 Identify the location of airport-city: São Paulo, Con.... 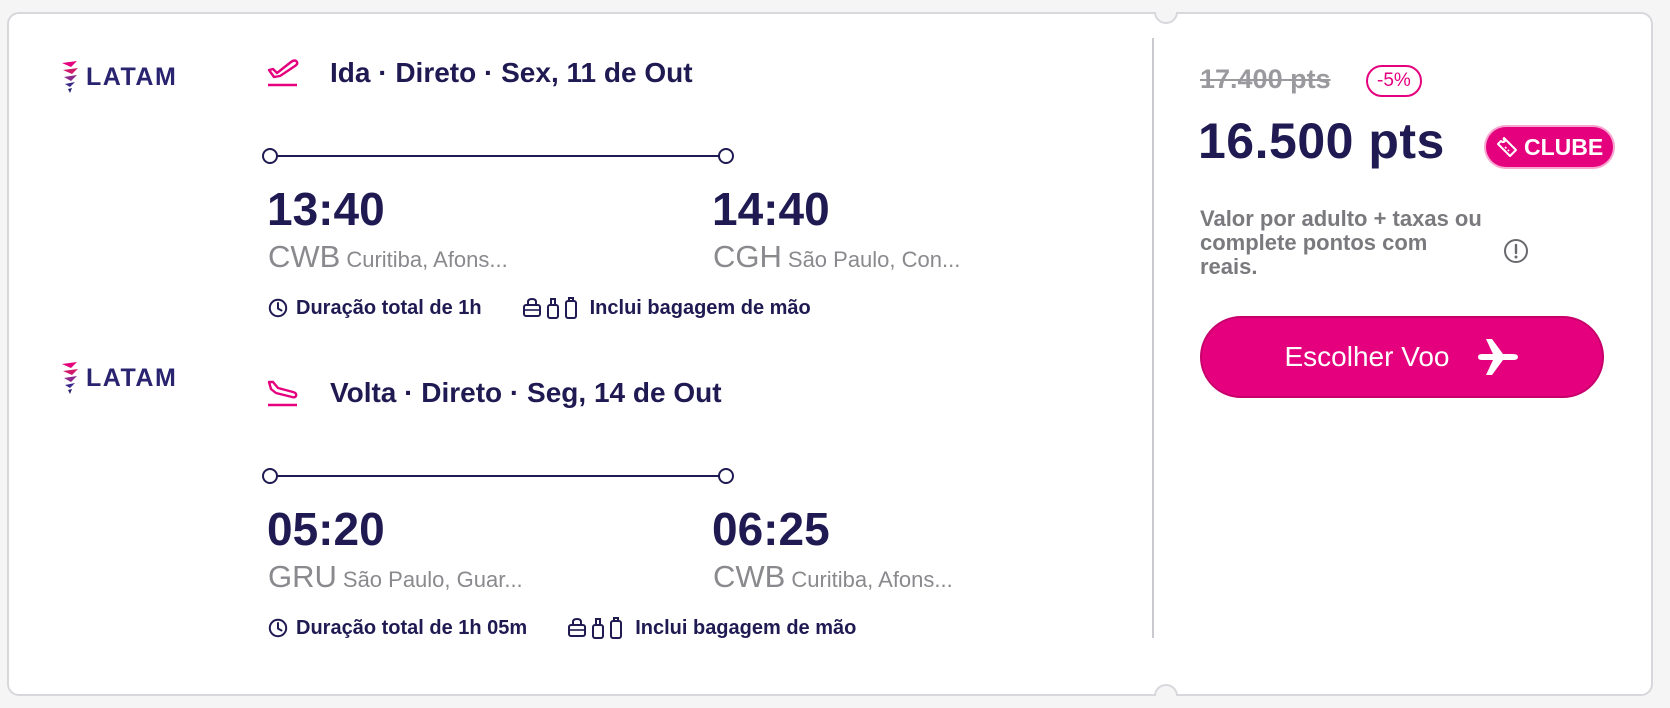
(874, 259).